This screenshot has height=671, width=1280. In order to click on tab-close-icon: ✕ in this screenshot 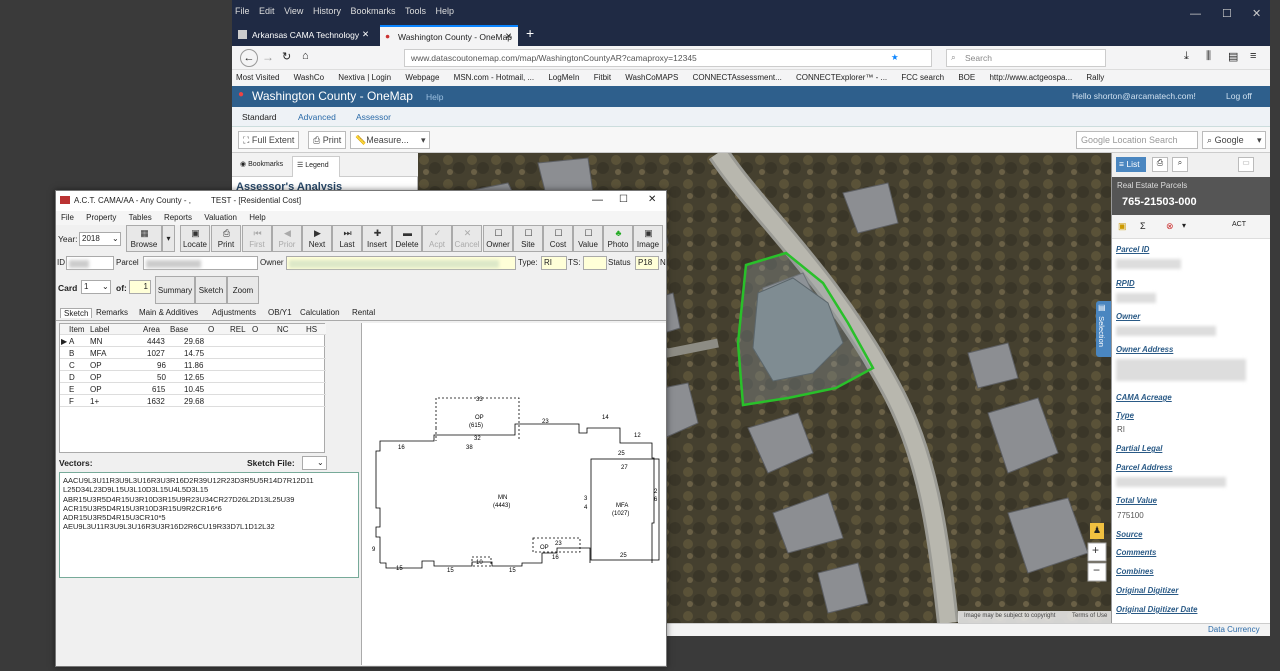, I will do `click(365, 34)`.